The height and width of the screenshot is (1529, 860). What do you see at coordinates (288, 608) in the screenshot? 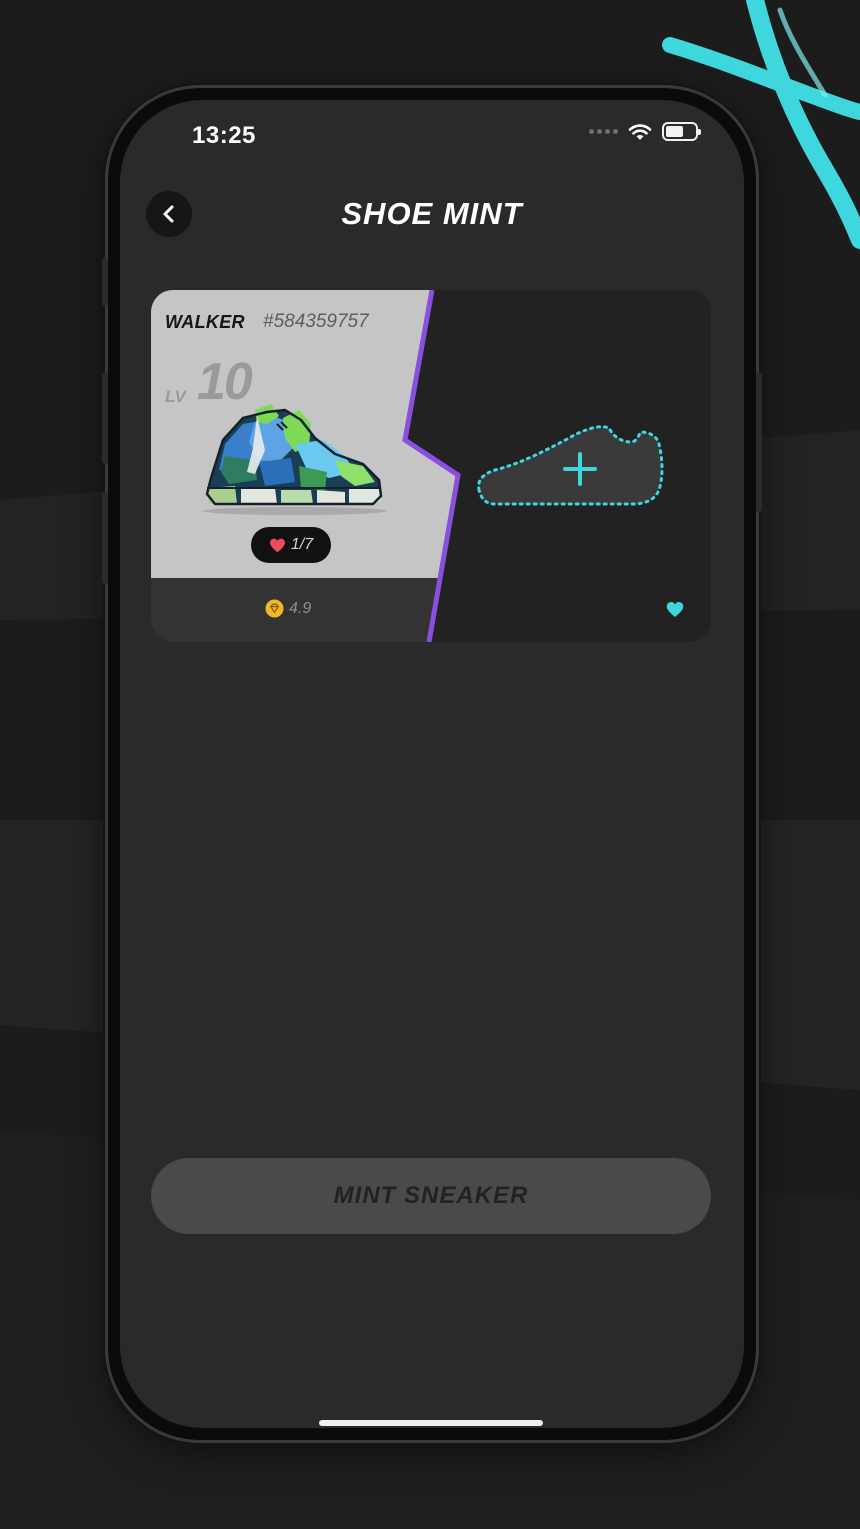
I see `sneaker-rating: 4.9` at bounding box center [288, 608].